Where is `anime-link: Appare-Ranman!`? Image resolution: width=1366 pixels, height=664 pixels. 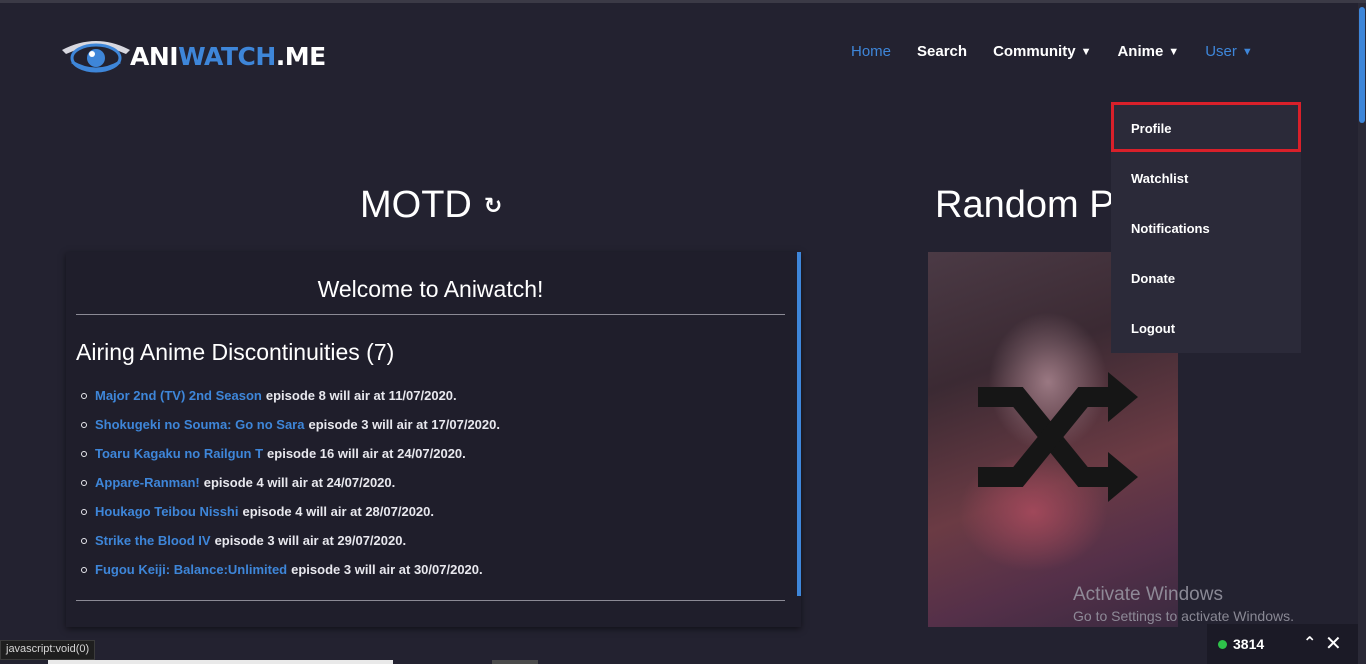
anime-link: Appare-Ranman! is located at coordinates (147, 482).